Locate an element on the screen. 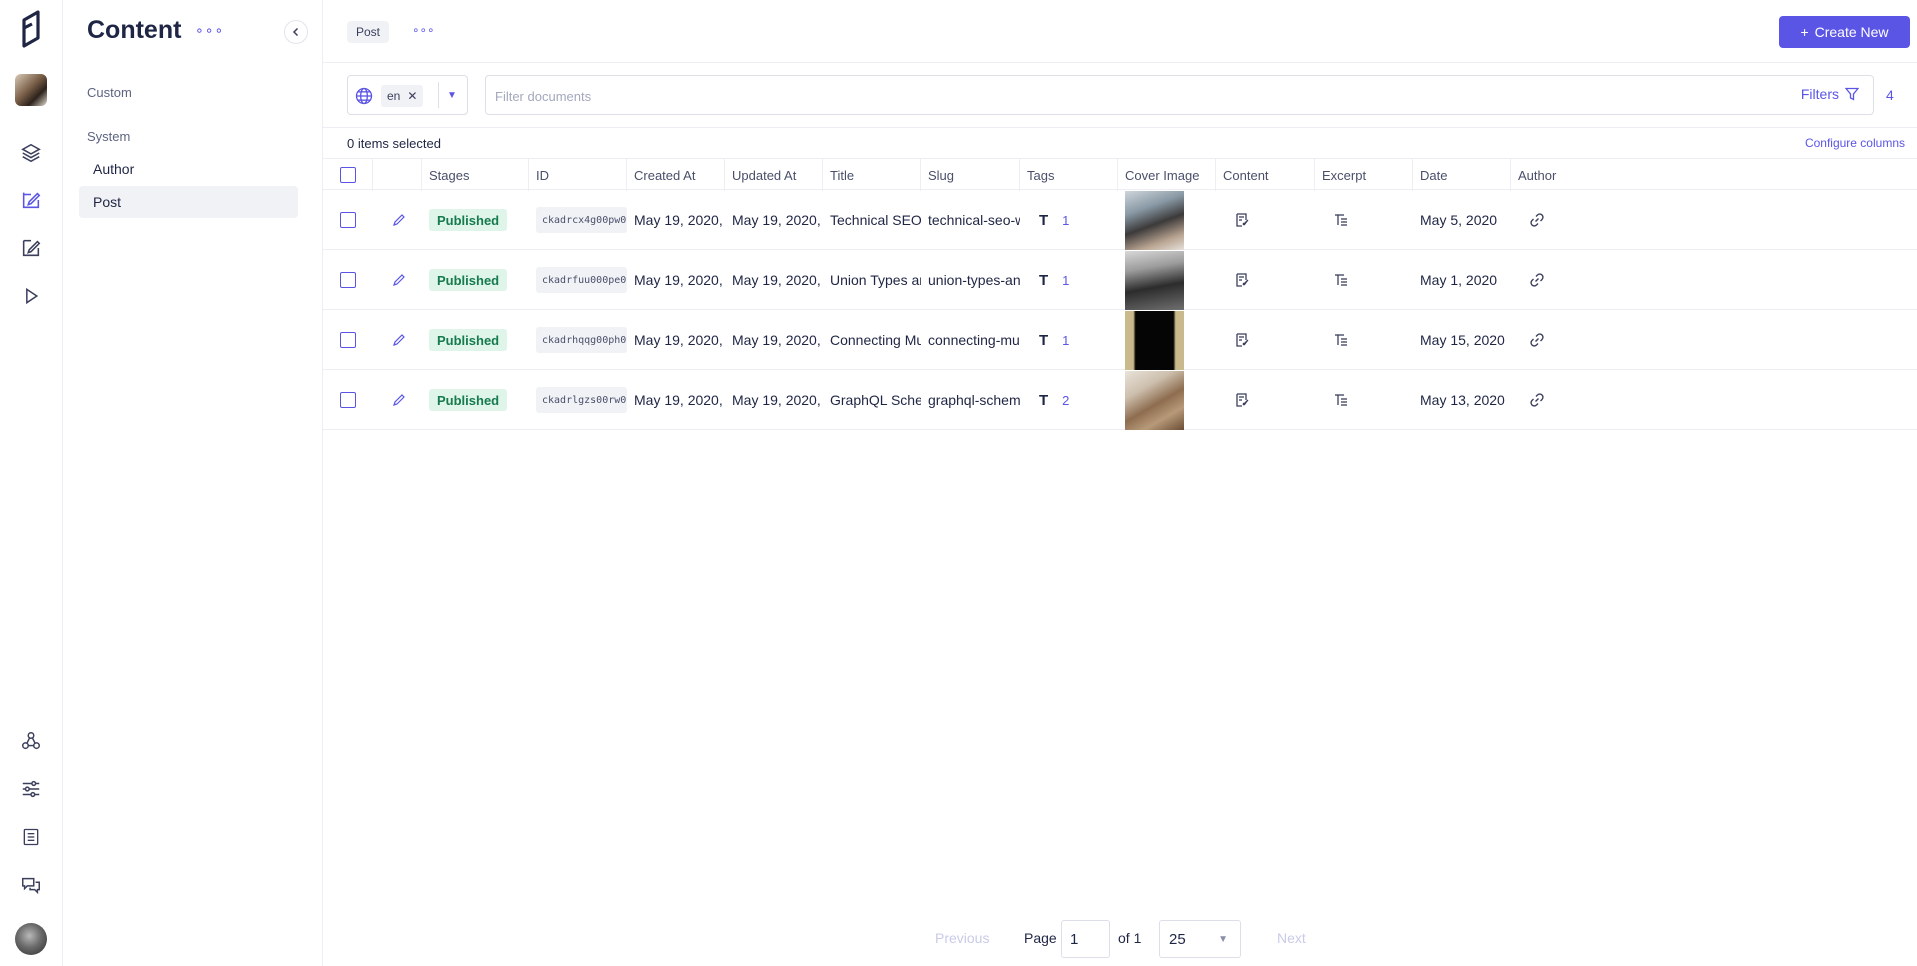 The height and width of the screenshot is (966, 1917). page-size-select: 25 ▼ is located at coordinates (1200, 939).